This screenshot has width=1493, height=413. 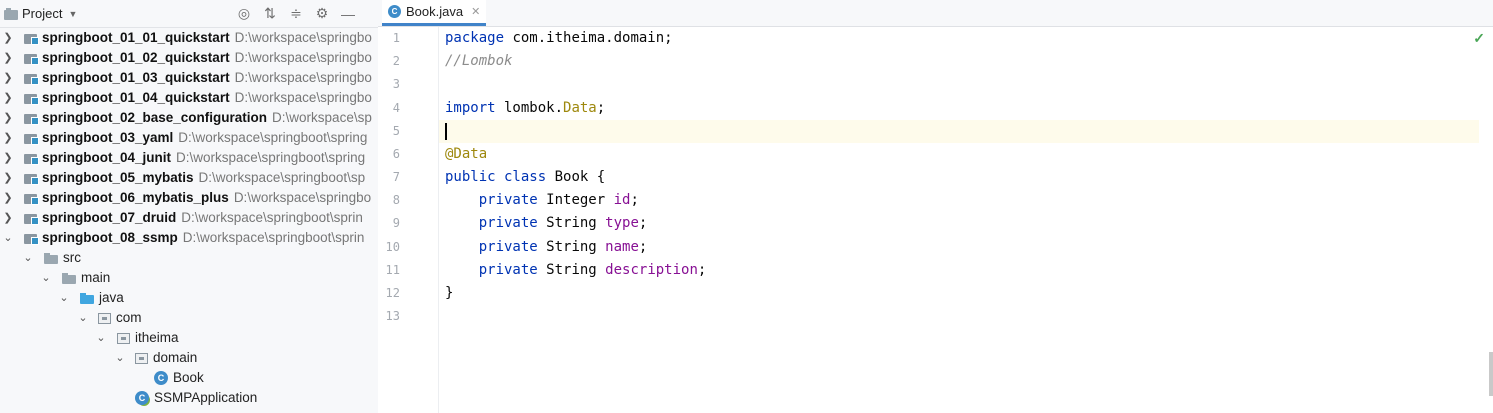 I want to click on module-name: springboot_08_ssmp, so click(x=110, y=237).